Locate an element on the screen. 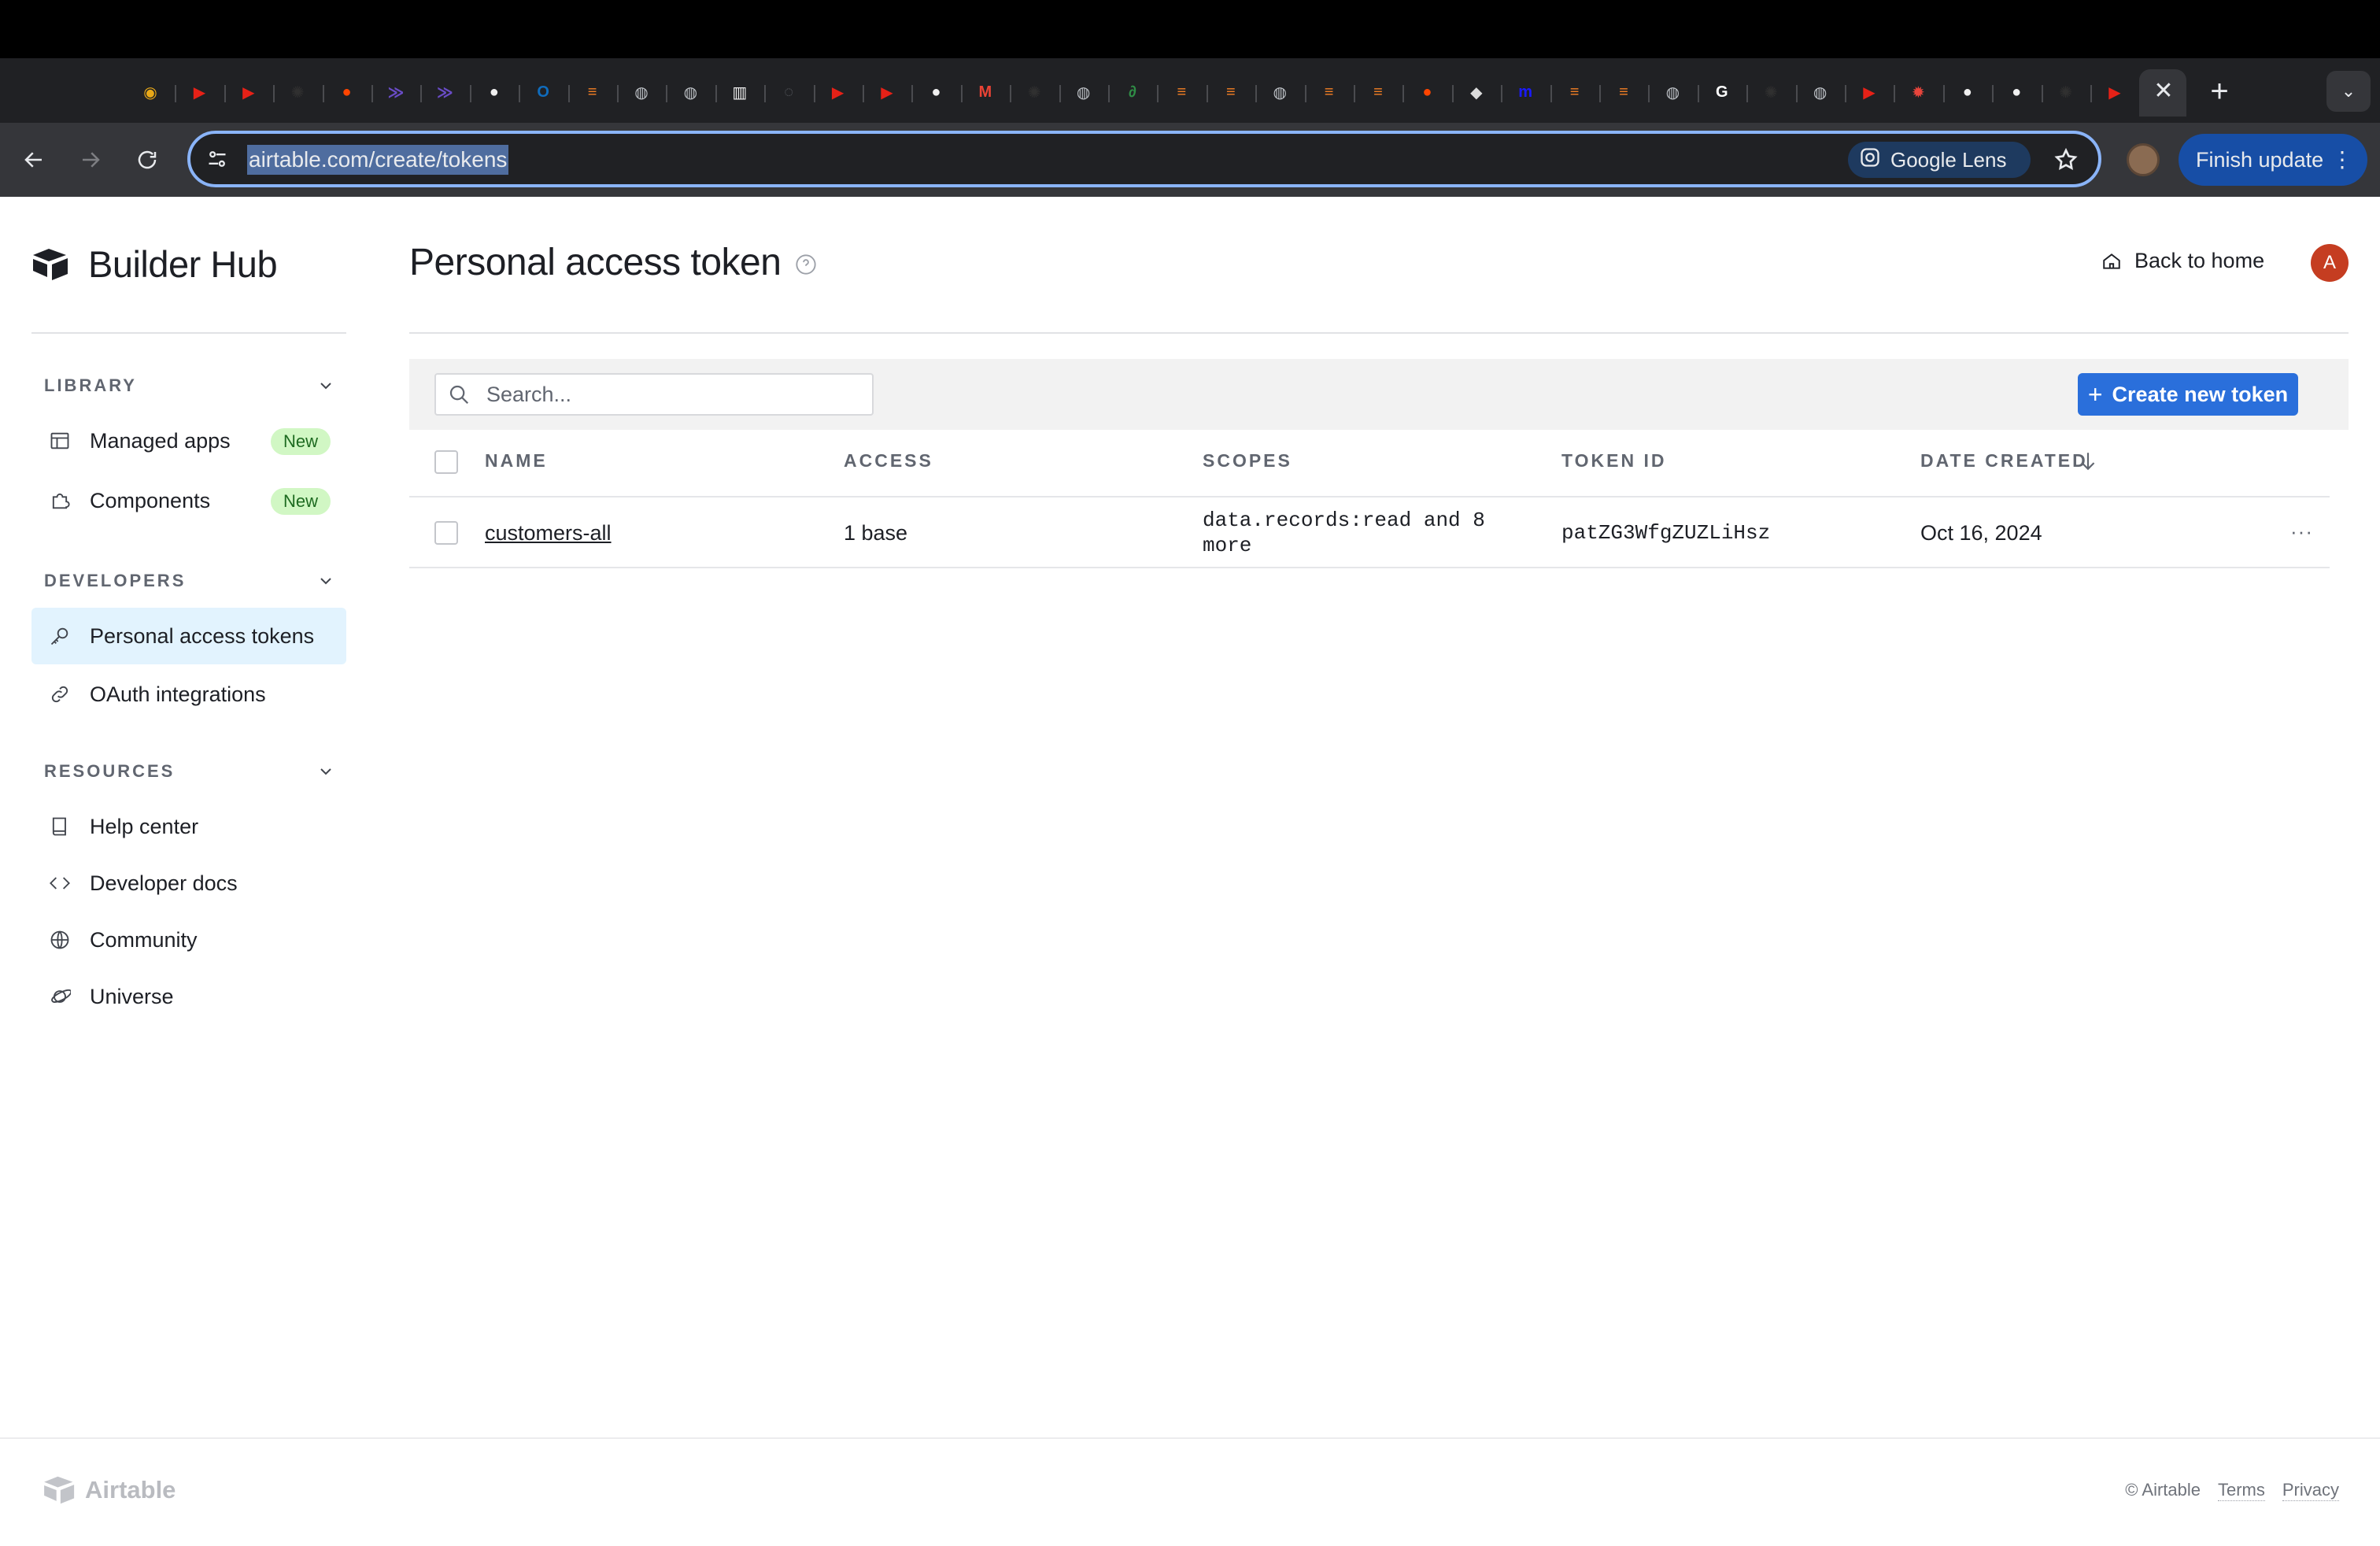  puzzle-icon is located at coordinates (59, 500).